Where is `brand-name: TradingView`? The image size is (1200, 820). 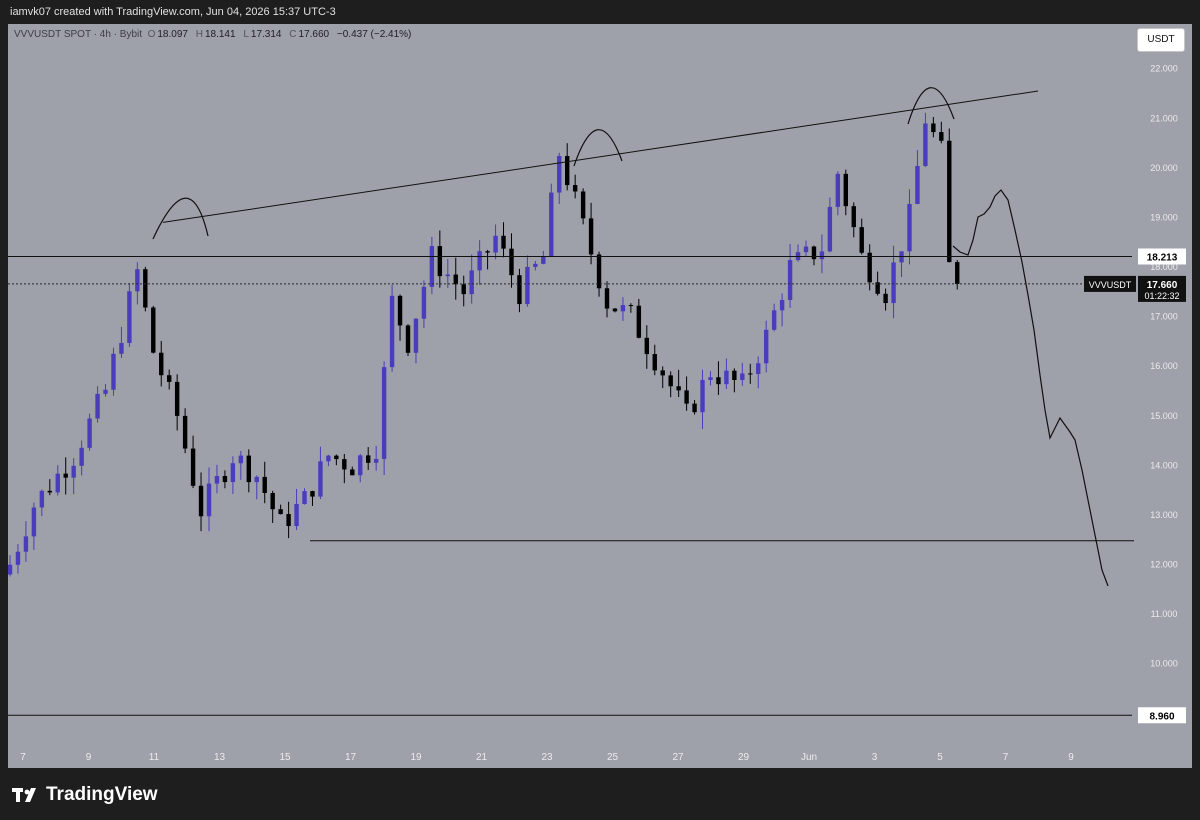 brand-name: TradingView is located at coordinates (102, 794).